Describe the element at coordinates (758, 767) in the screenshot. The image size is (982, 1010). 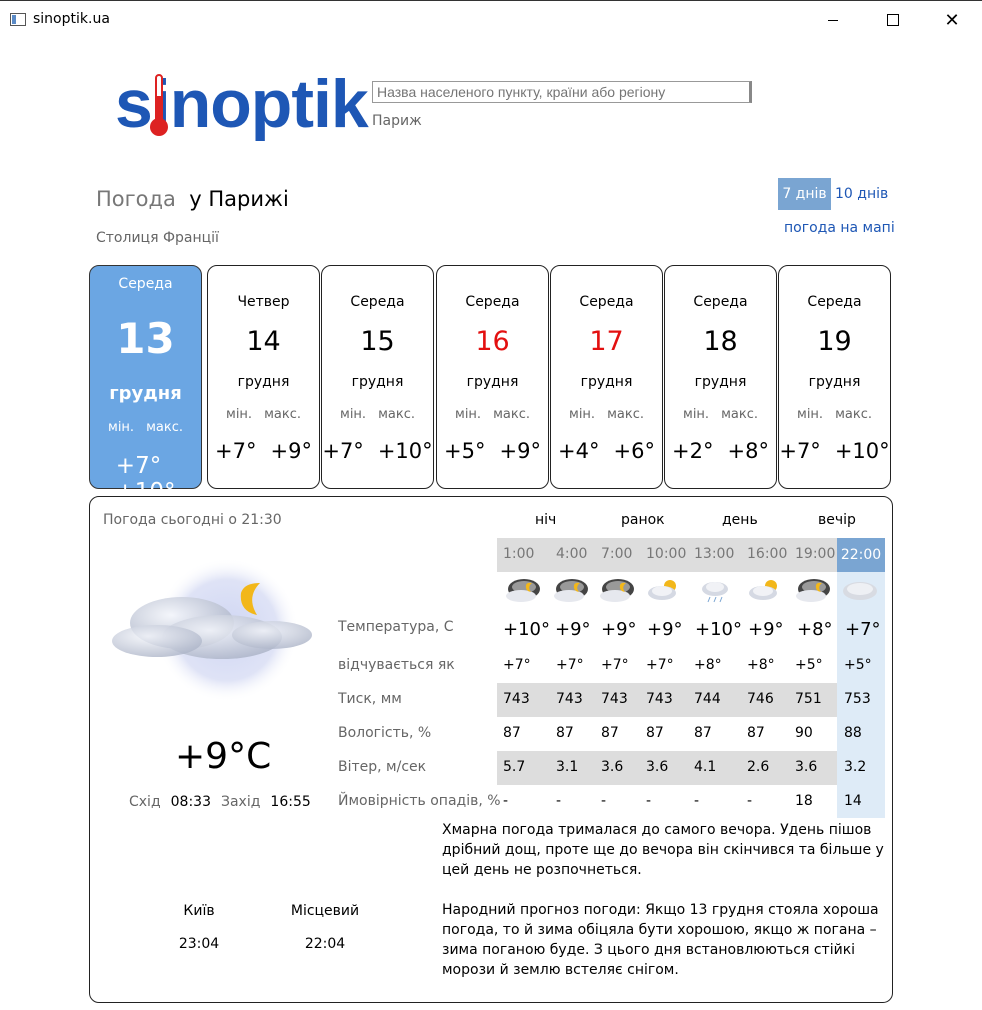
I see `wind-value: 2.6` at that location.